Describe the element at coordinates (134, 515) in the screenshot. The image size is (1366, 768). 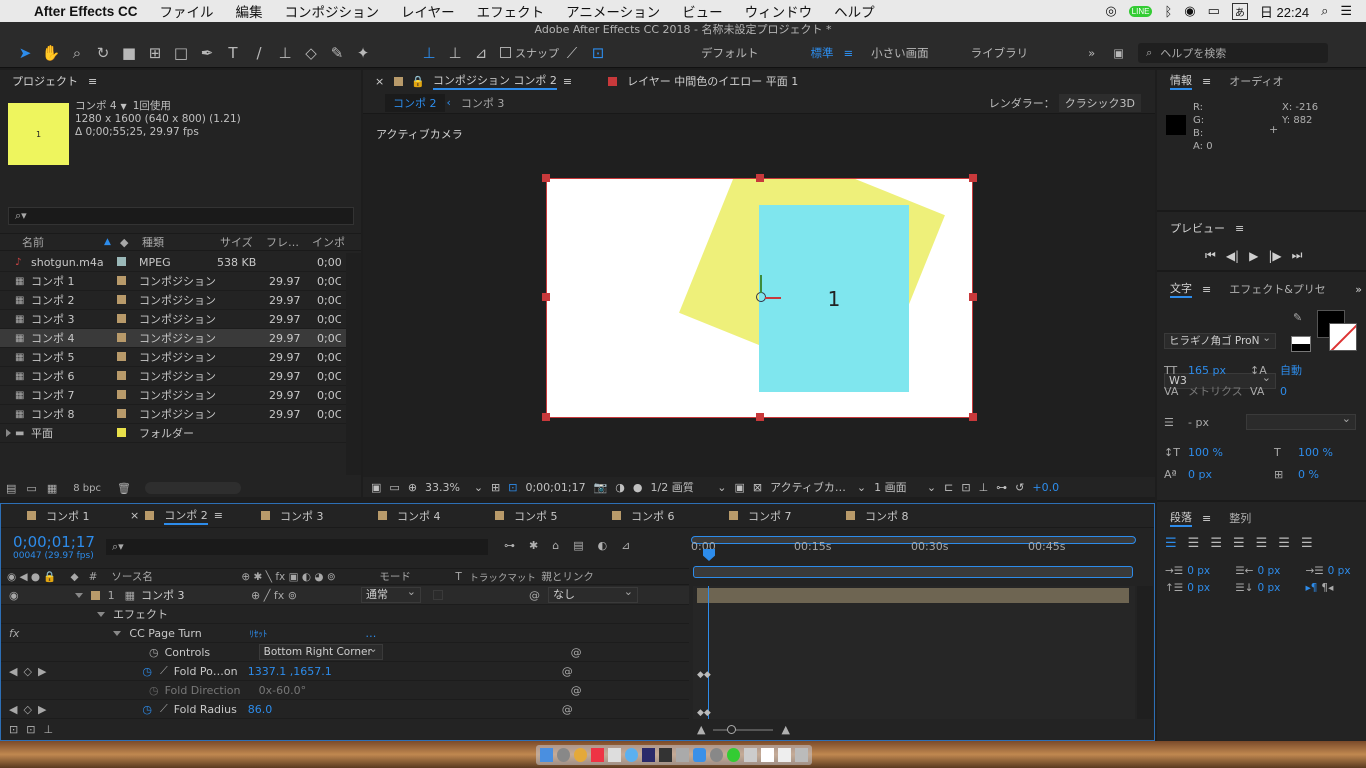
I see `close-tab-icon: ×` at that location.